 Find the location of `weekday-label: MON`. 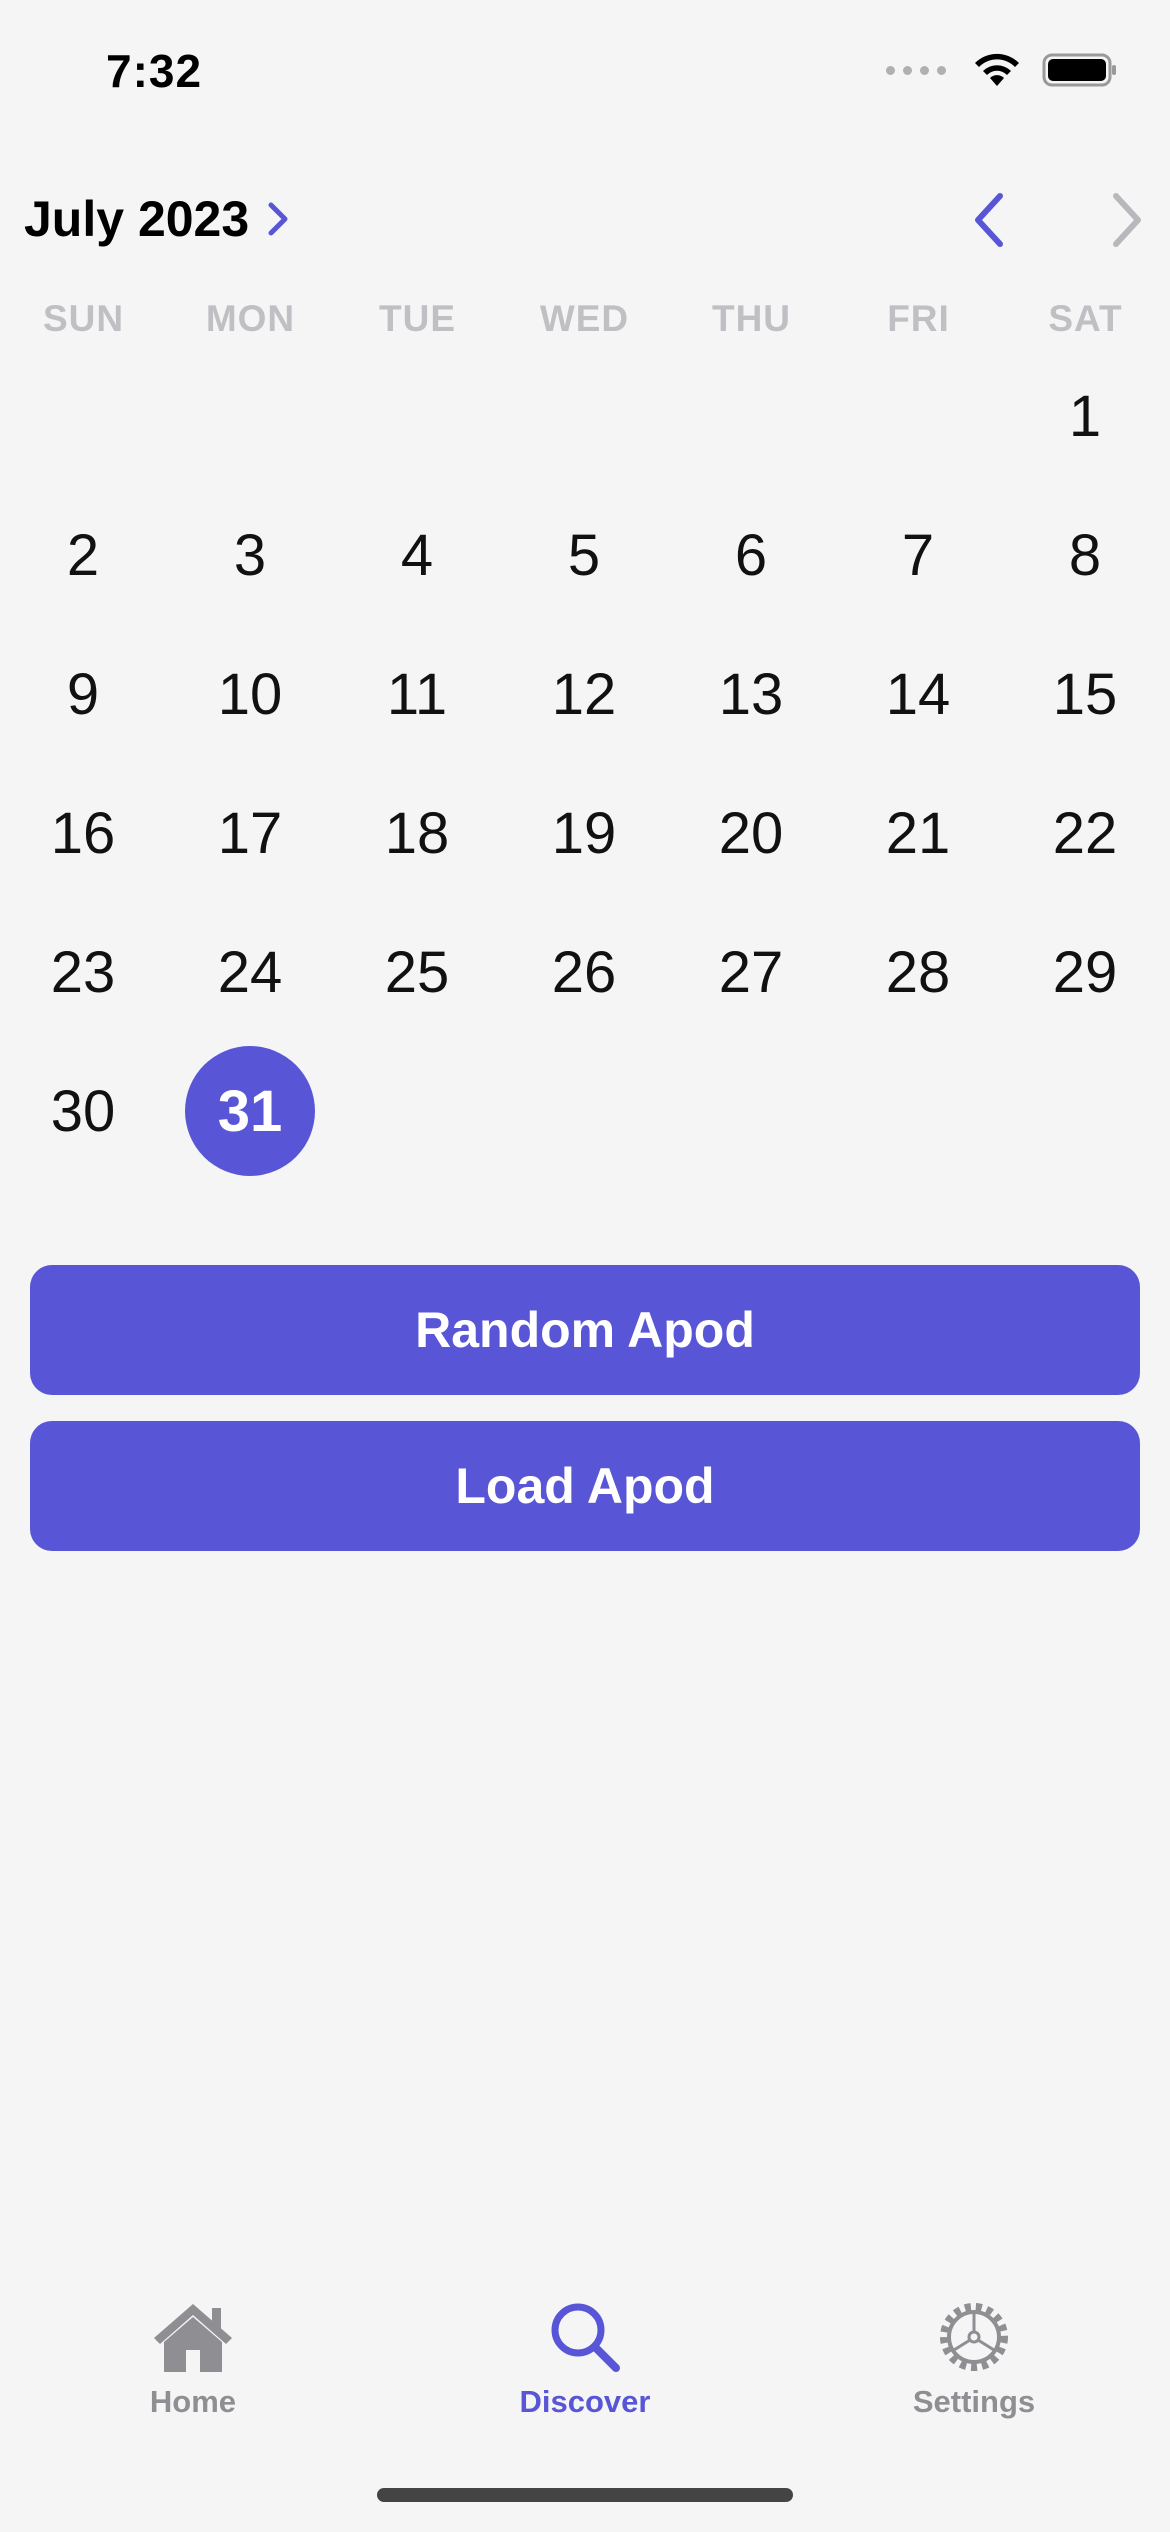

weekday-label: MON is located at coordinates (250, 318).